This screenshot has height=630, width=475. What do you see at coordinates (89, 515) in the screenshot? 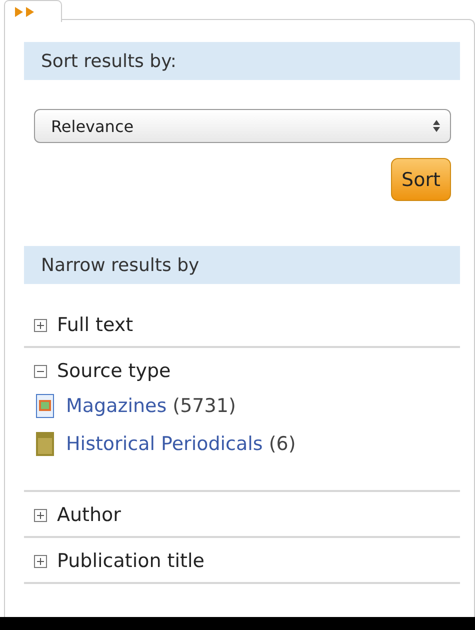
I see `facet-label: Author` at bounding box center [89, 515].